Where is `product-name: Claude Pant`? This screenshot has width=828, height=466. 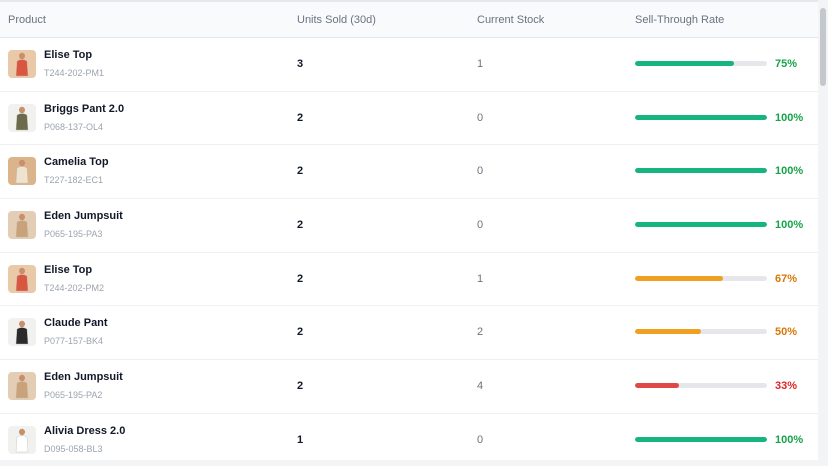 product-name: Claude Pant is located at coordinates (76, 323).